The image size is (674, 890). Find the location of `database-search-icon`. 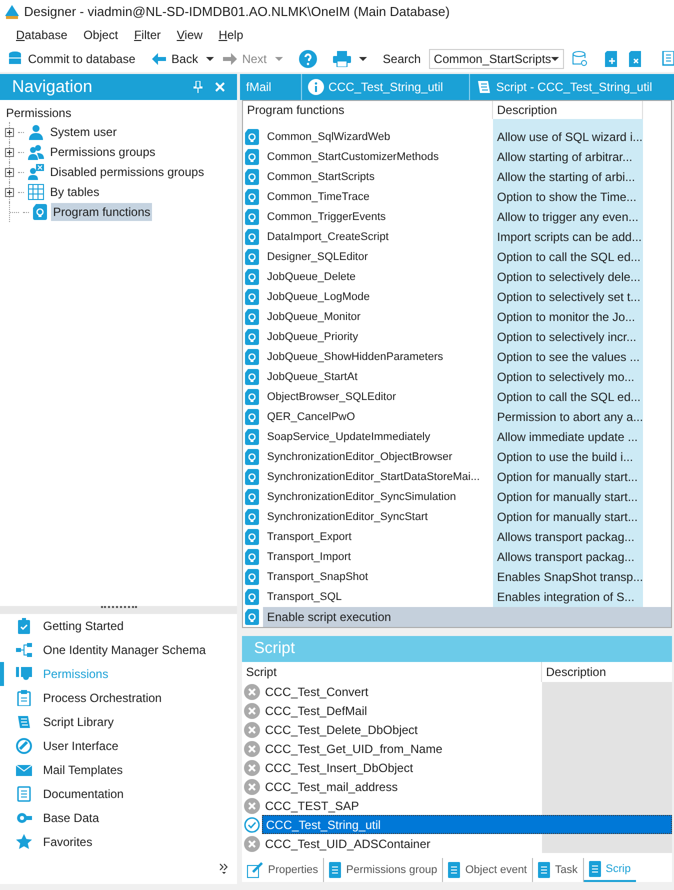

database-search-icon is located at coordinates (580, 59).